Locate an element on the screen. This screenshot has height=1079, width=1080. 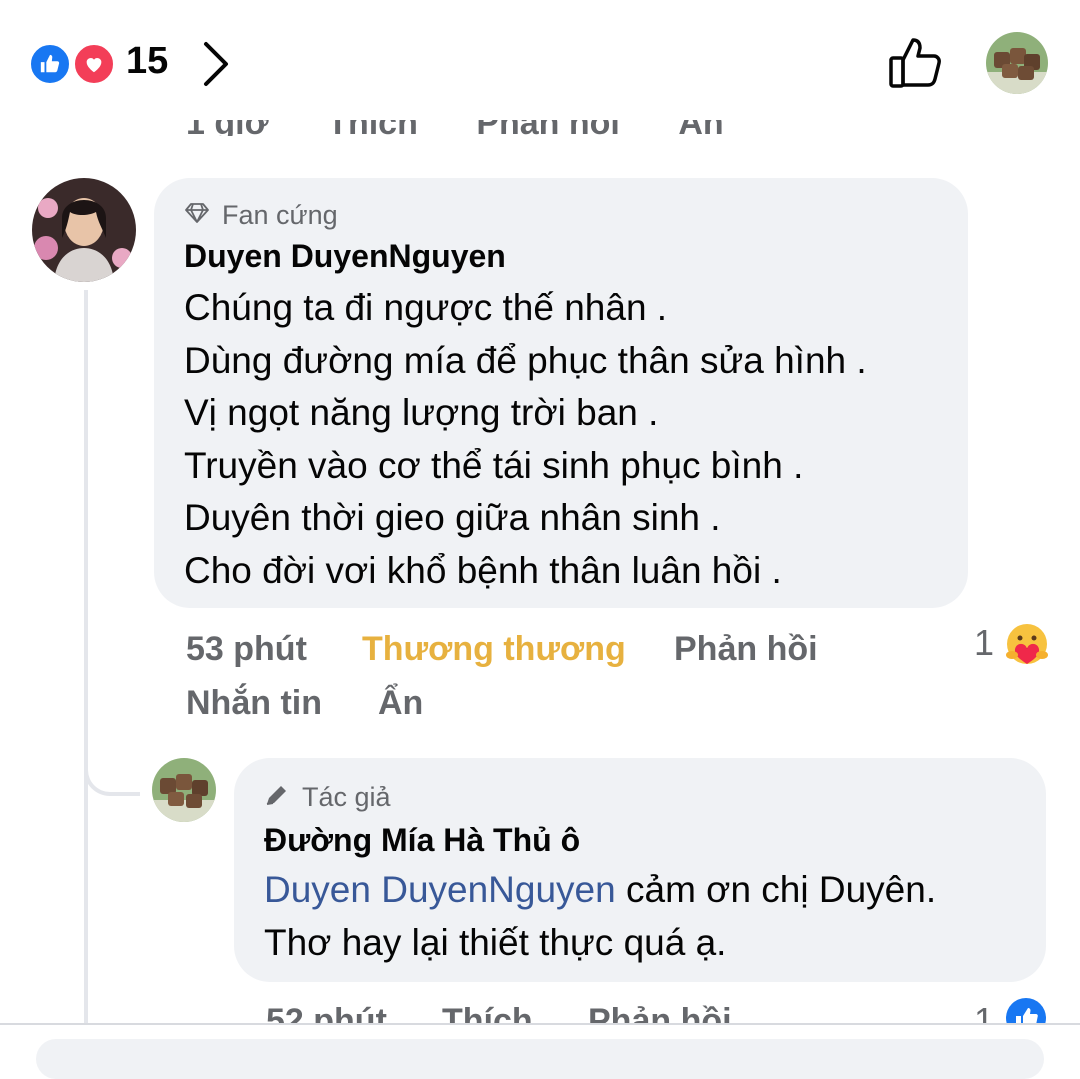
comment-line: Truyền vào cơ thể tái sinh phục bình . is located at coordinates (494, 465).